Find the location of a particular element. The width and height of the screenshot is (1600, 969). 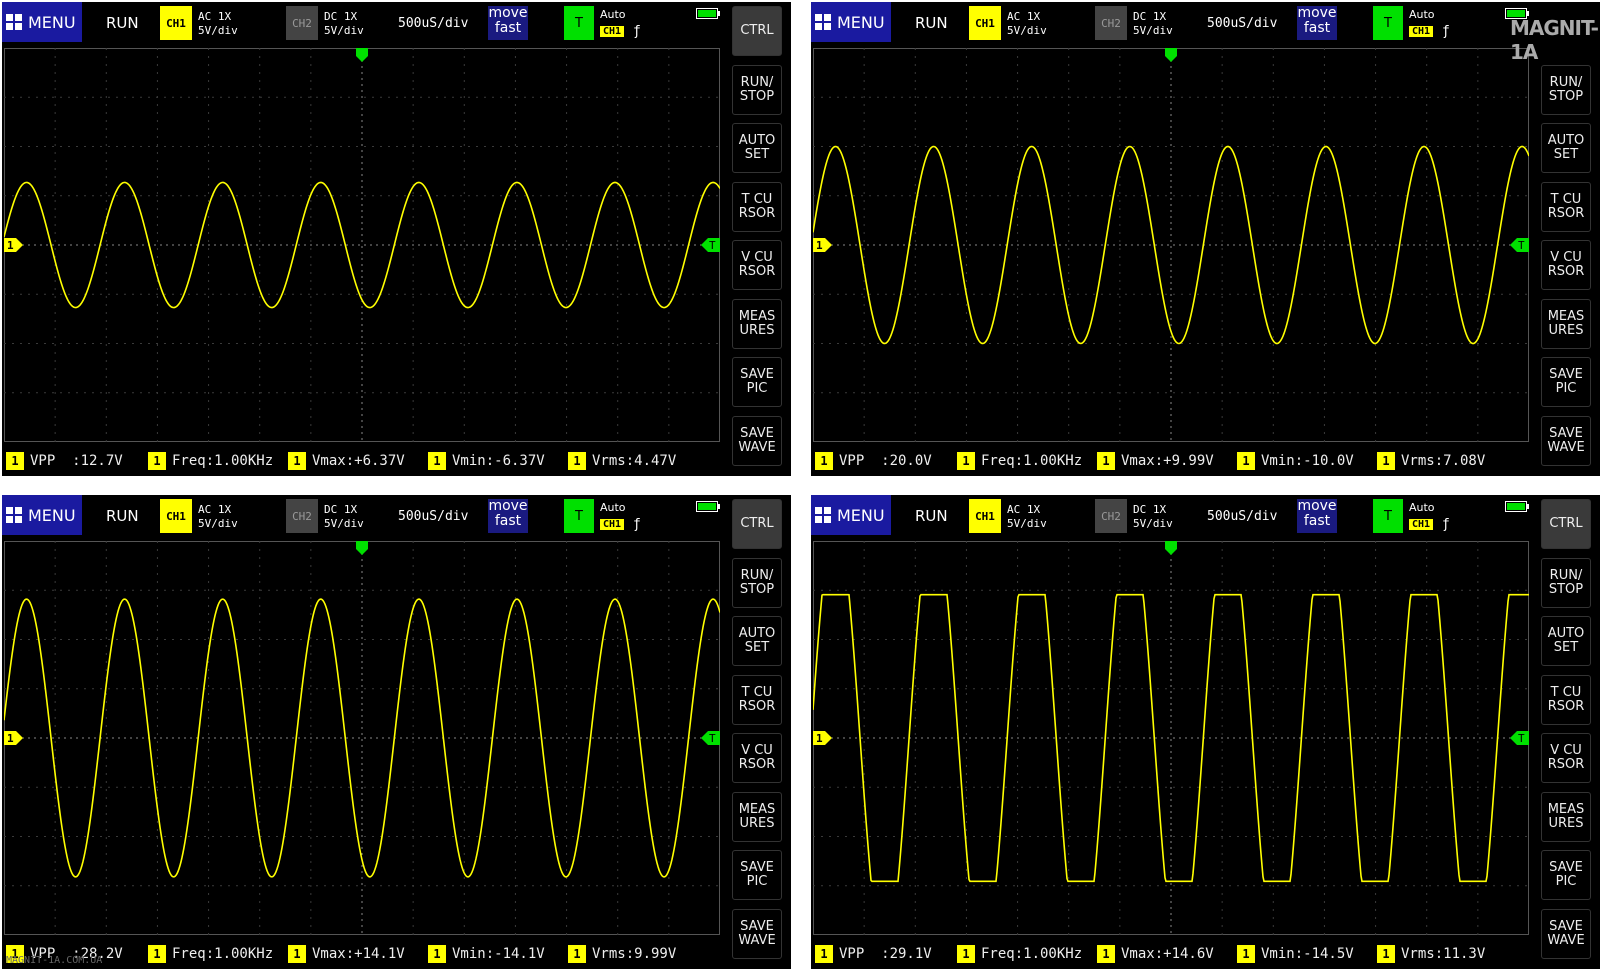

measure-value: Vmax:+14.1V is located at coordinates (358, 954).